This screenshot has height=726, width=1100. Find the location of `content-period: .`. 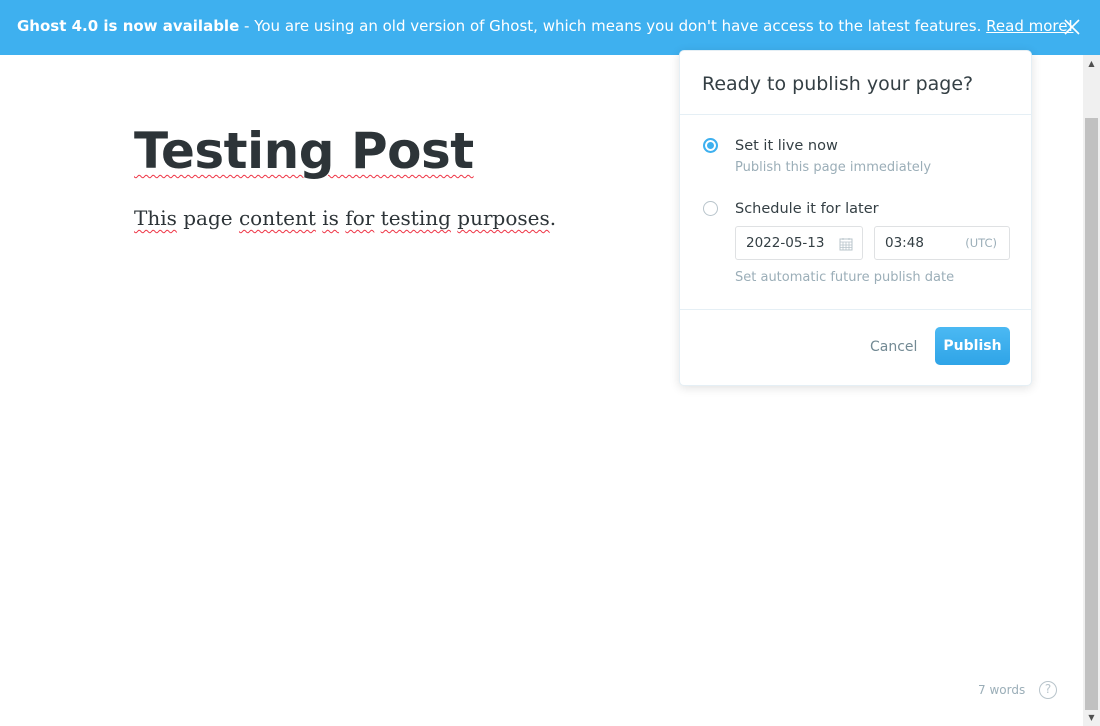

content-period: . is located at coordinates (553, 218).